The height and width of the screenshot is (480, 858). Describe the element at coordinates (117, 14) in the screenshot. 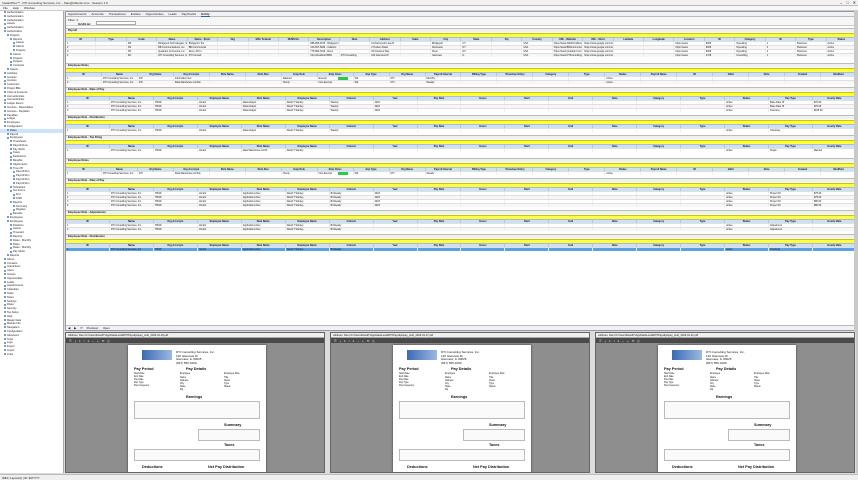

I see `tab-transactions: Transactions` at that location.